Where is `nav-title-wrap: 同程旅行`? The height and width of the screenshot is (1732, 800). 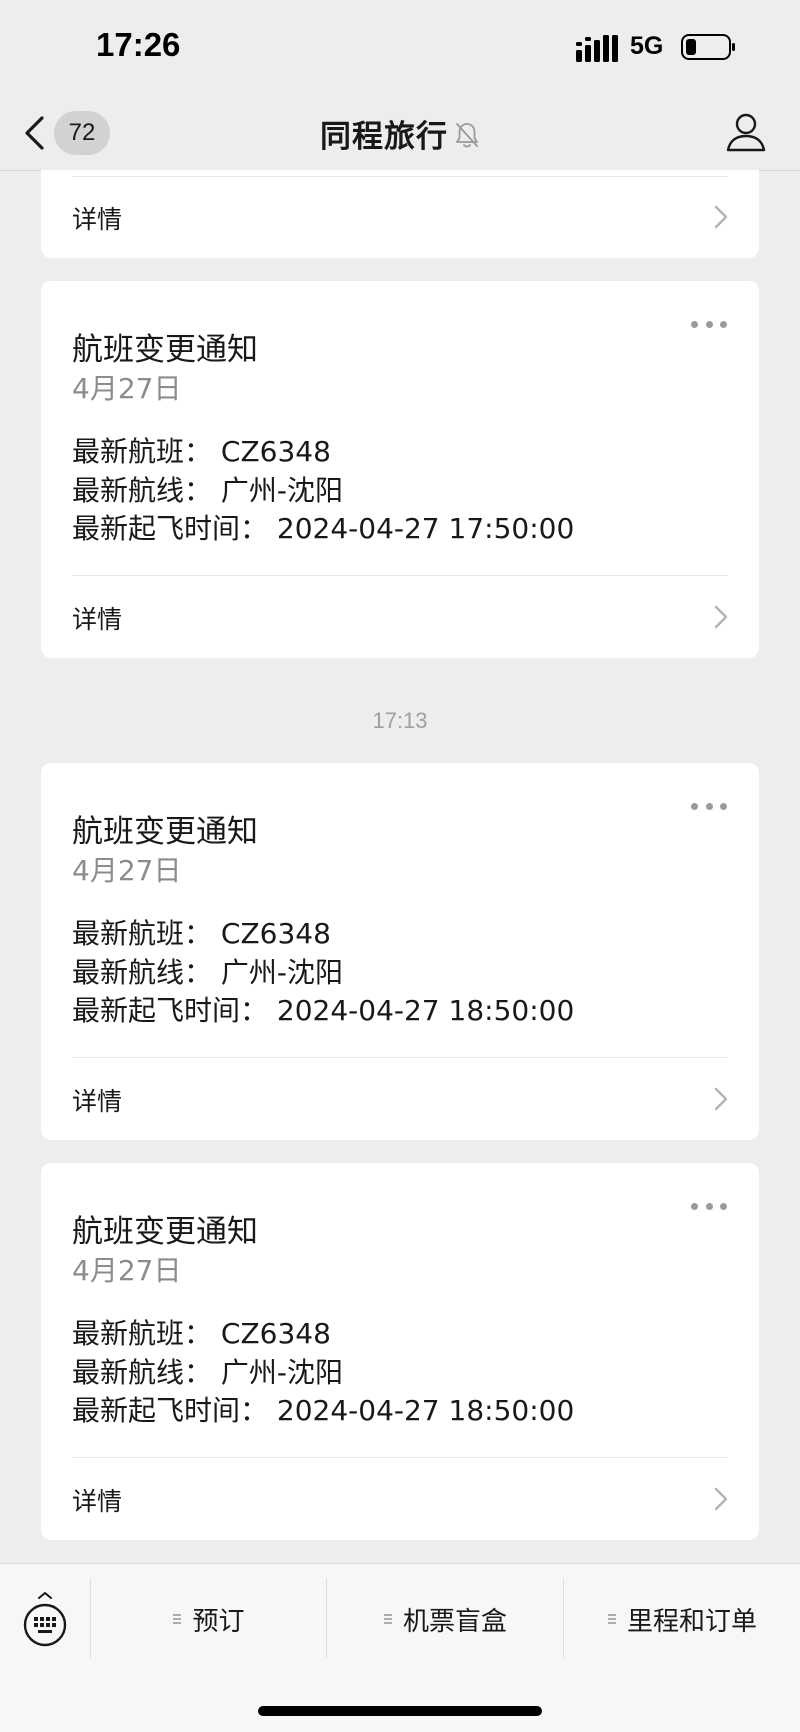
nav-title-wrap: 同程旅行 is located at coordinates (400, 133).